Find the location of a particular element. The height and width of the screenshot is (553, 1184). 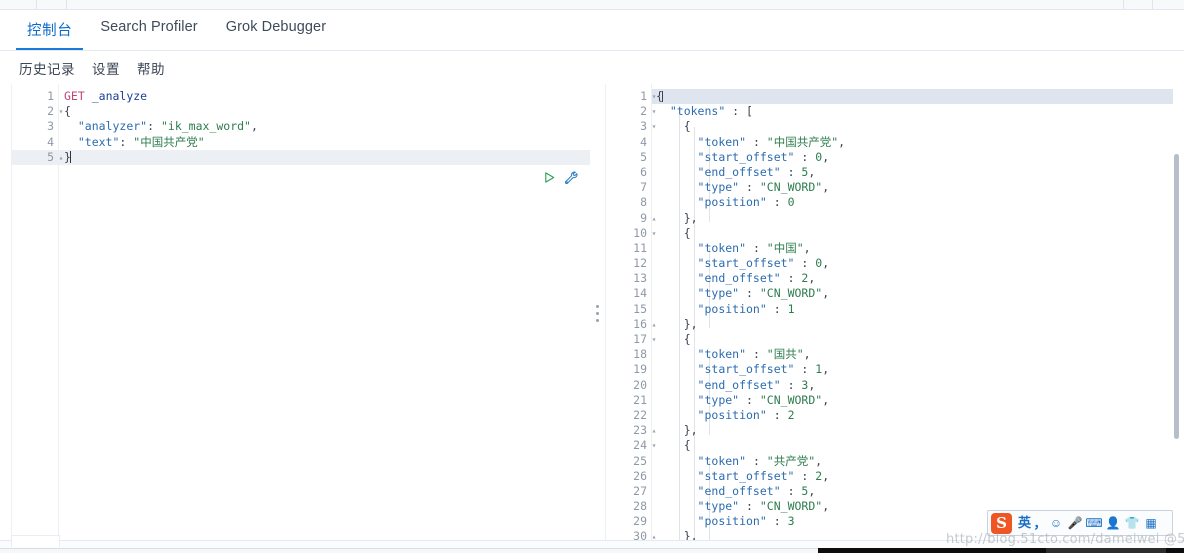

pane-splitter is located at coordinates (598, 312).